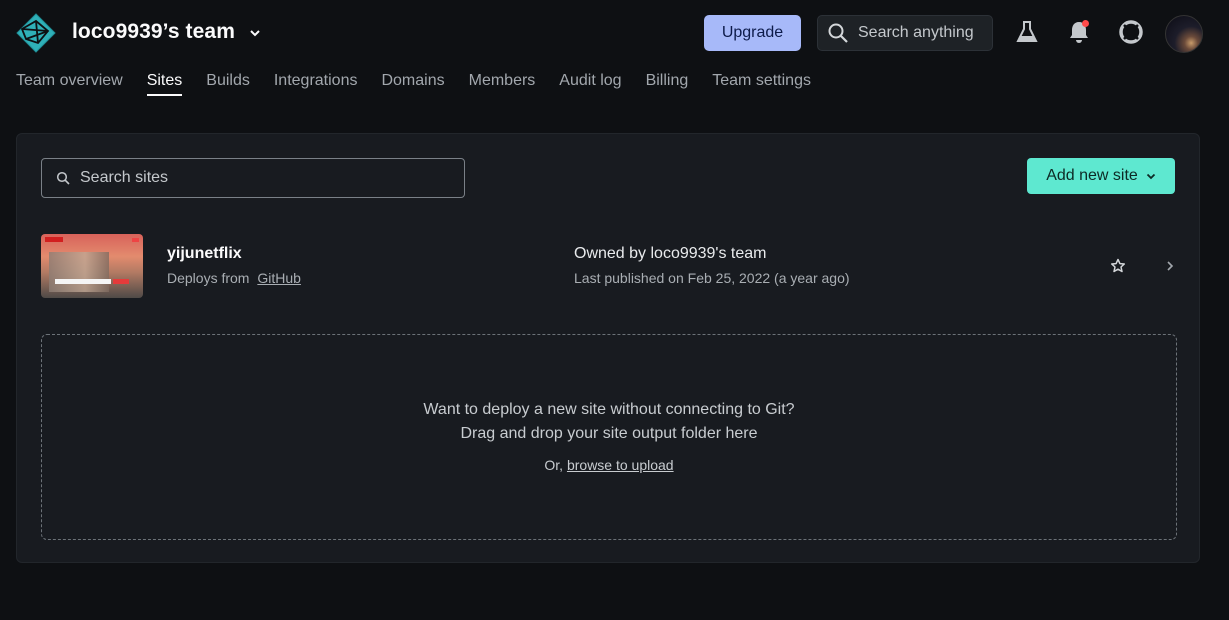 The image size is (1229, 620). I want to click on site-search-input, so click(265, 178).